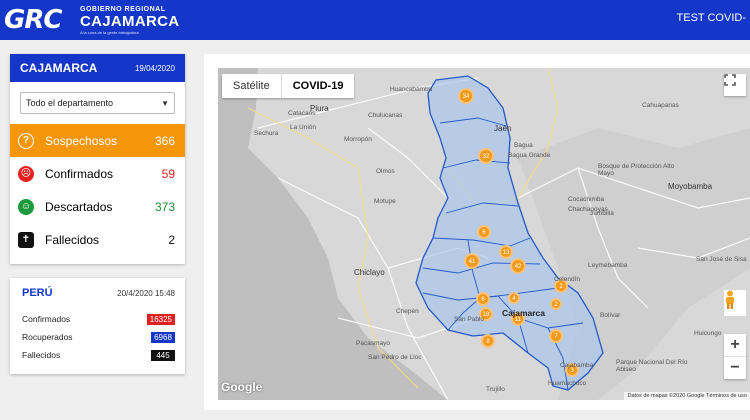  I want to click on peru-row-label: Confirmados, so click(46, 319).